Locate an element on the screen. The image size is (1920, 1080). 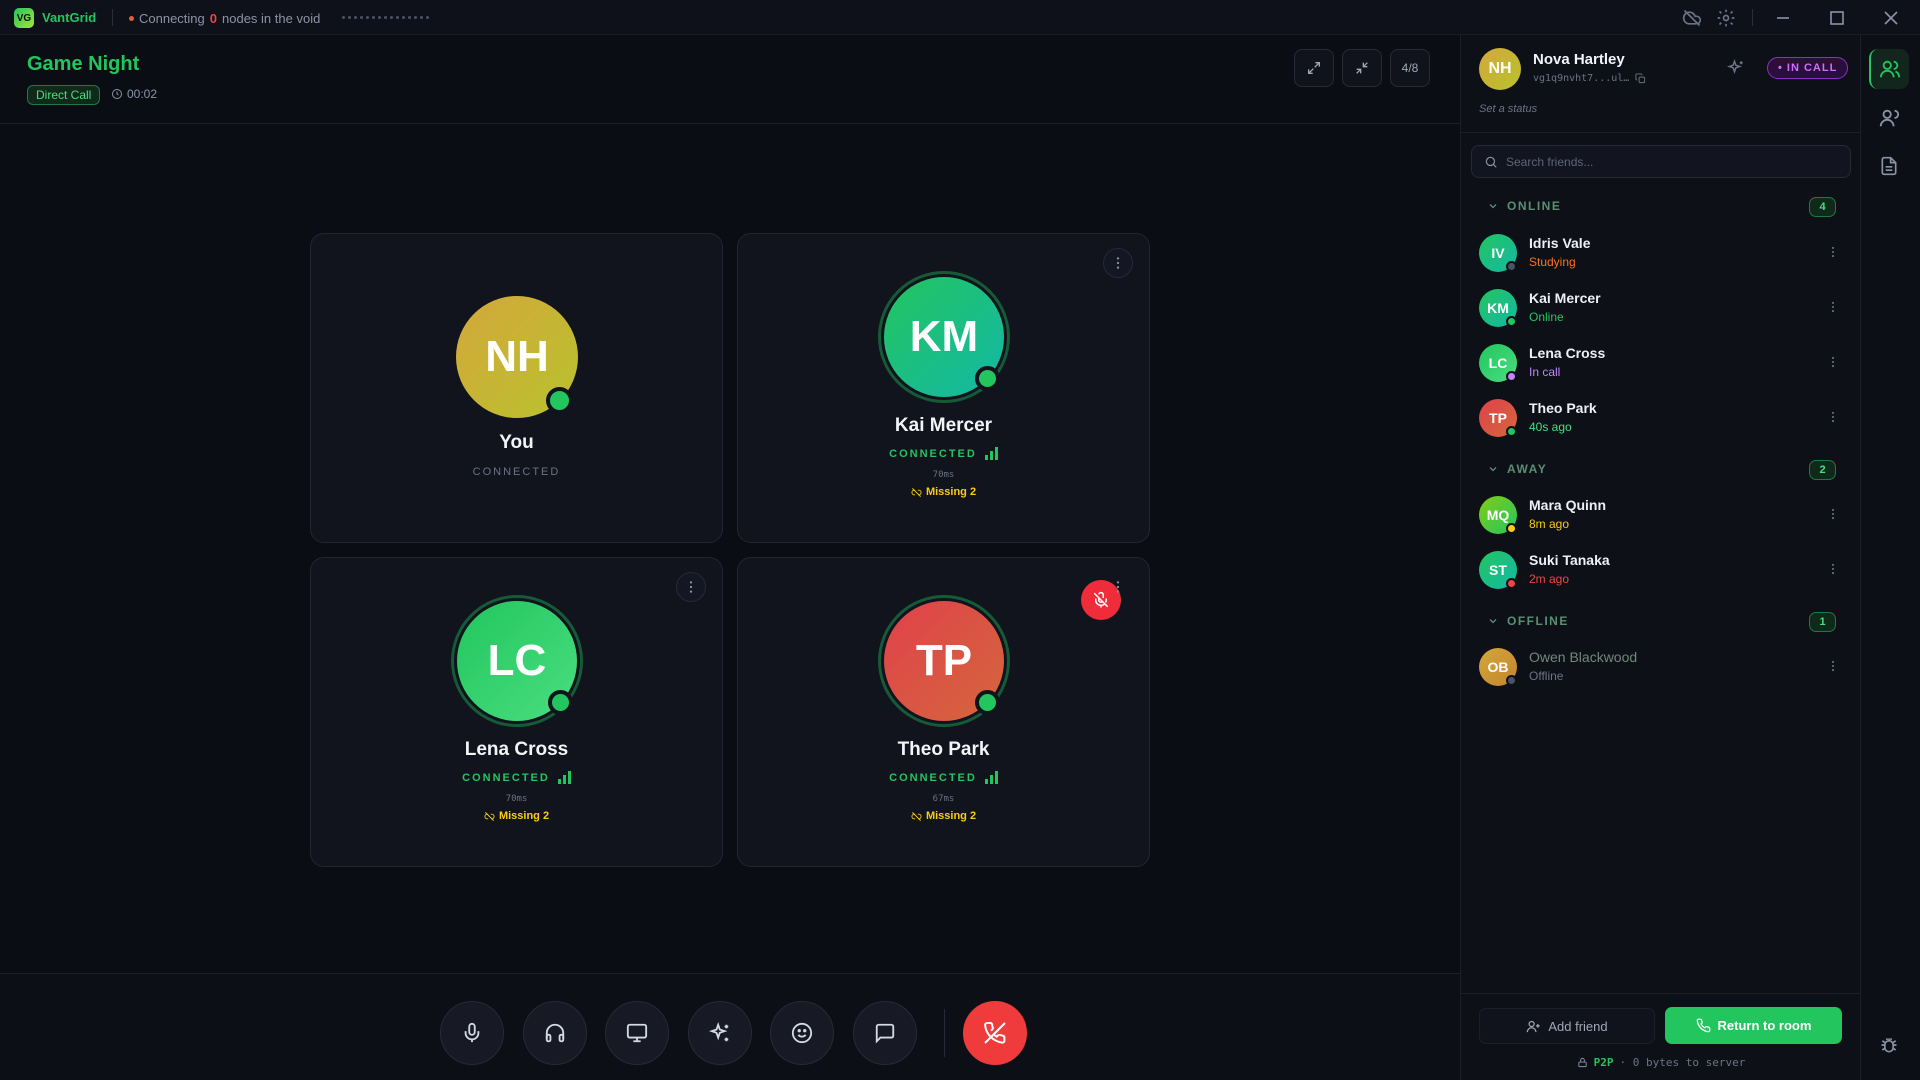
friend-item-lena-cross: LC Lena Cross In call is located at coordinates (1661, 362).